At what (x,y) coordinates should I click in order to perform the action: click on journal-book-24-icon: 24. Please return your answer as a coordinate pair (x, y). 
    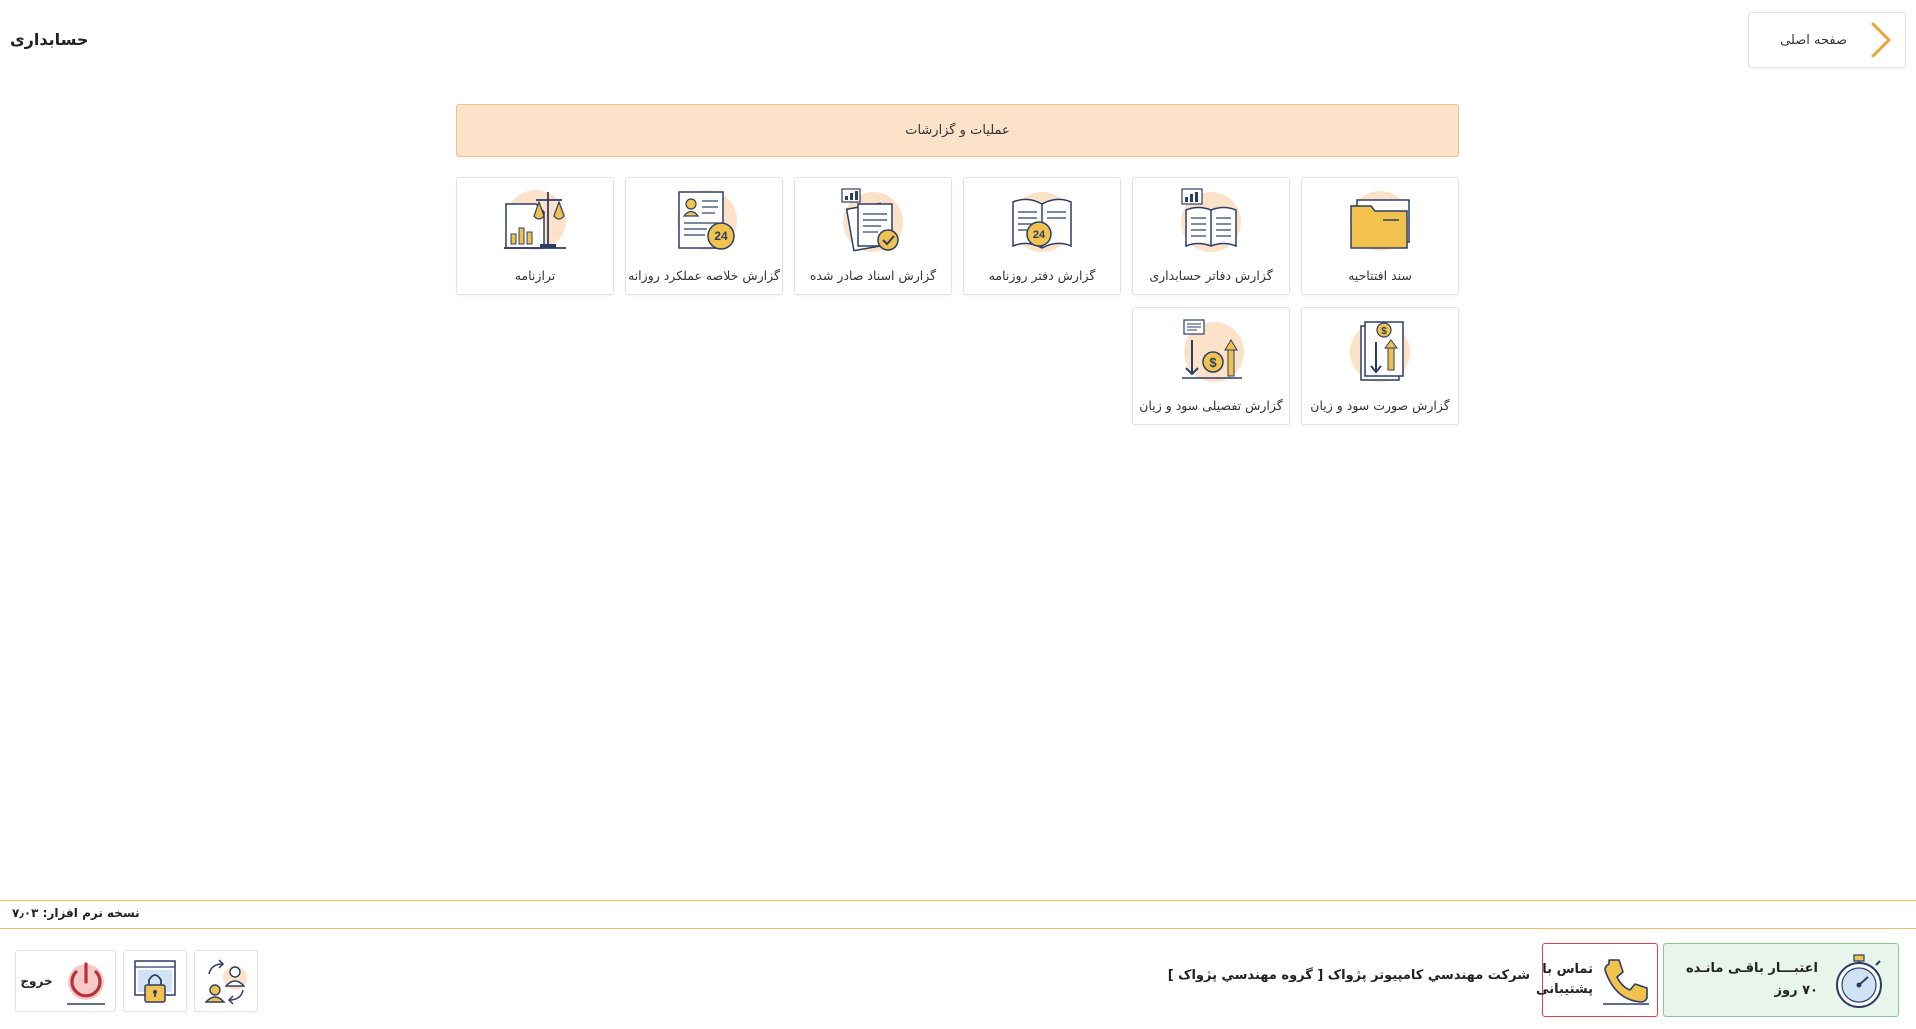
    Looking at the image, I should click on (1042, 221).